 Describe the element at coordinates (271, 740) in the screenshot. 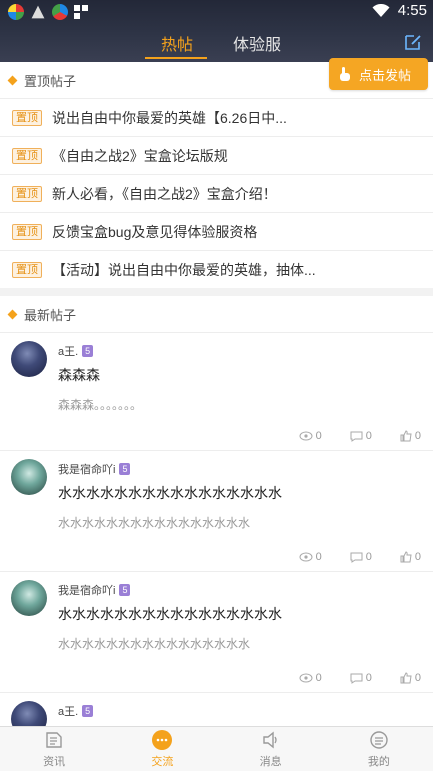

I see `speaker-icon` at that location.